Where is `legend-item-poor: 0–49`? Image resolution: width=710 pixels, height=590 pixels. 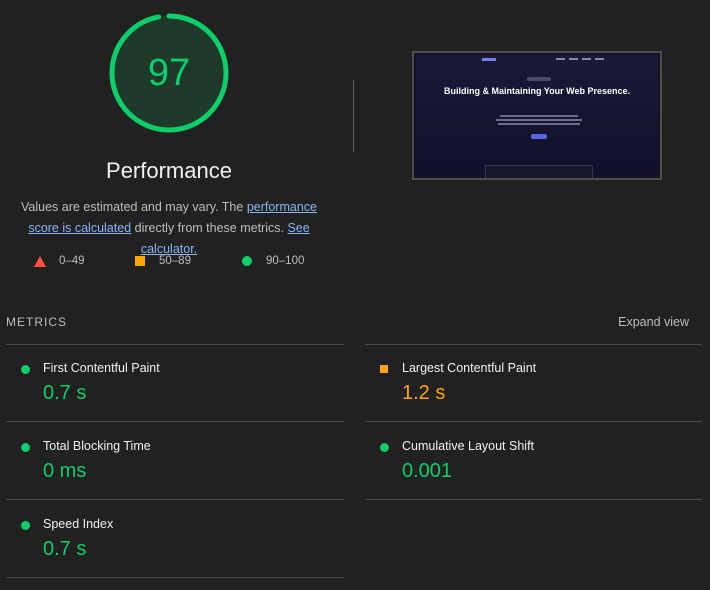 legend-item-poor: 0–49 is located at coordinates (59, 261).